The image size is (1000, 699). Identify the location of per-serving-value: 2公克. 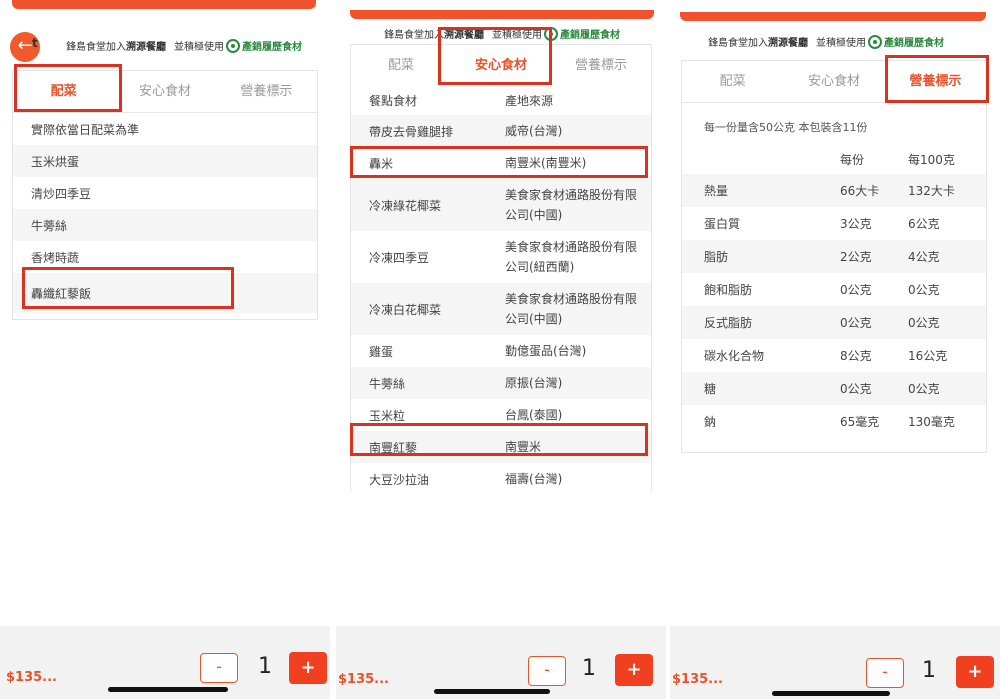
(856, 257).